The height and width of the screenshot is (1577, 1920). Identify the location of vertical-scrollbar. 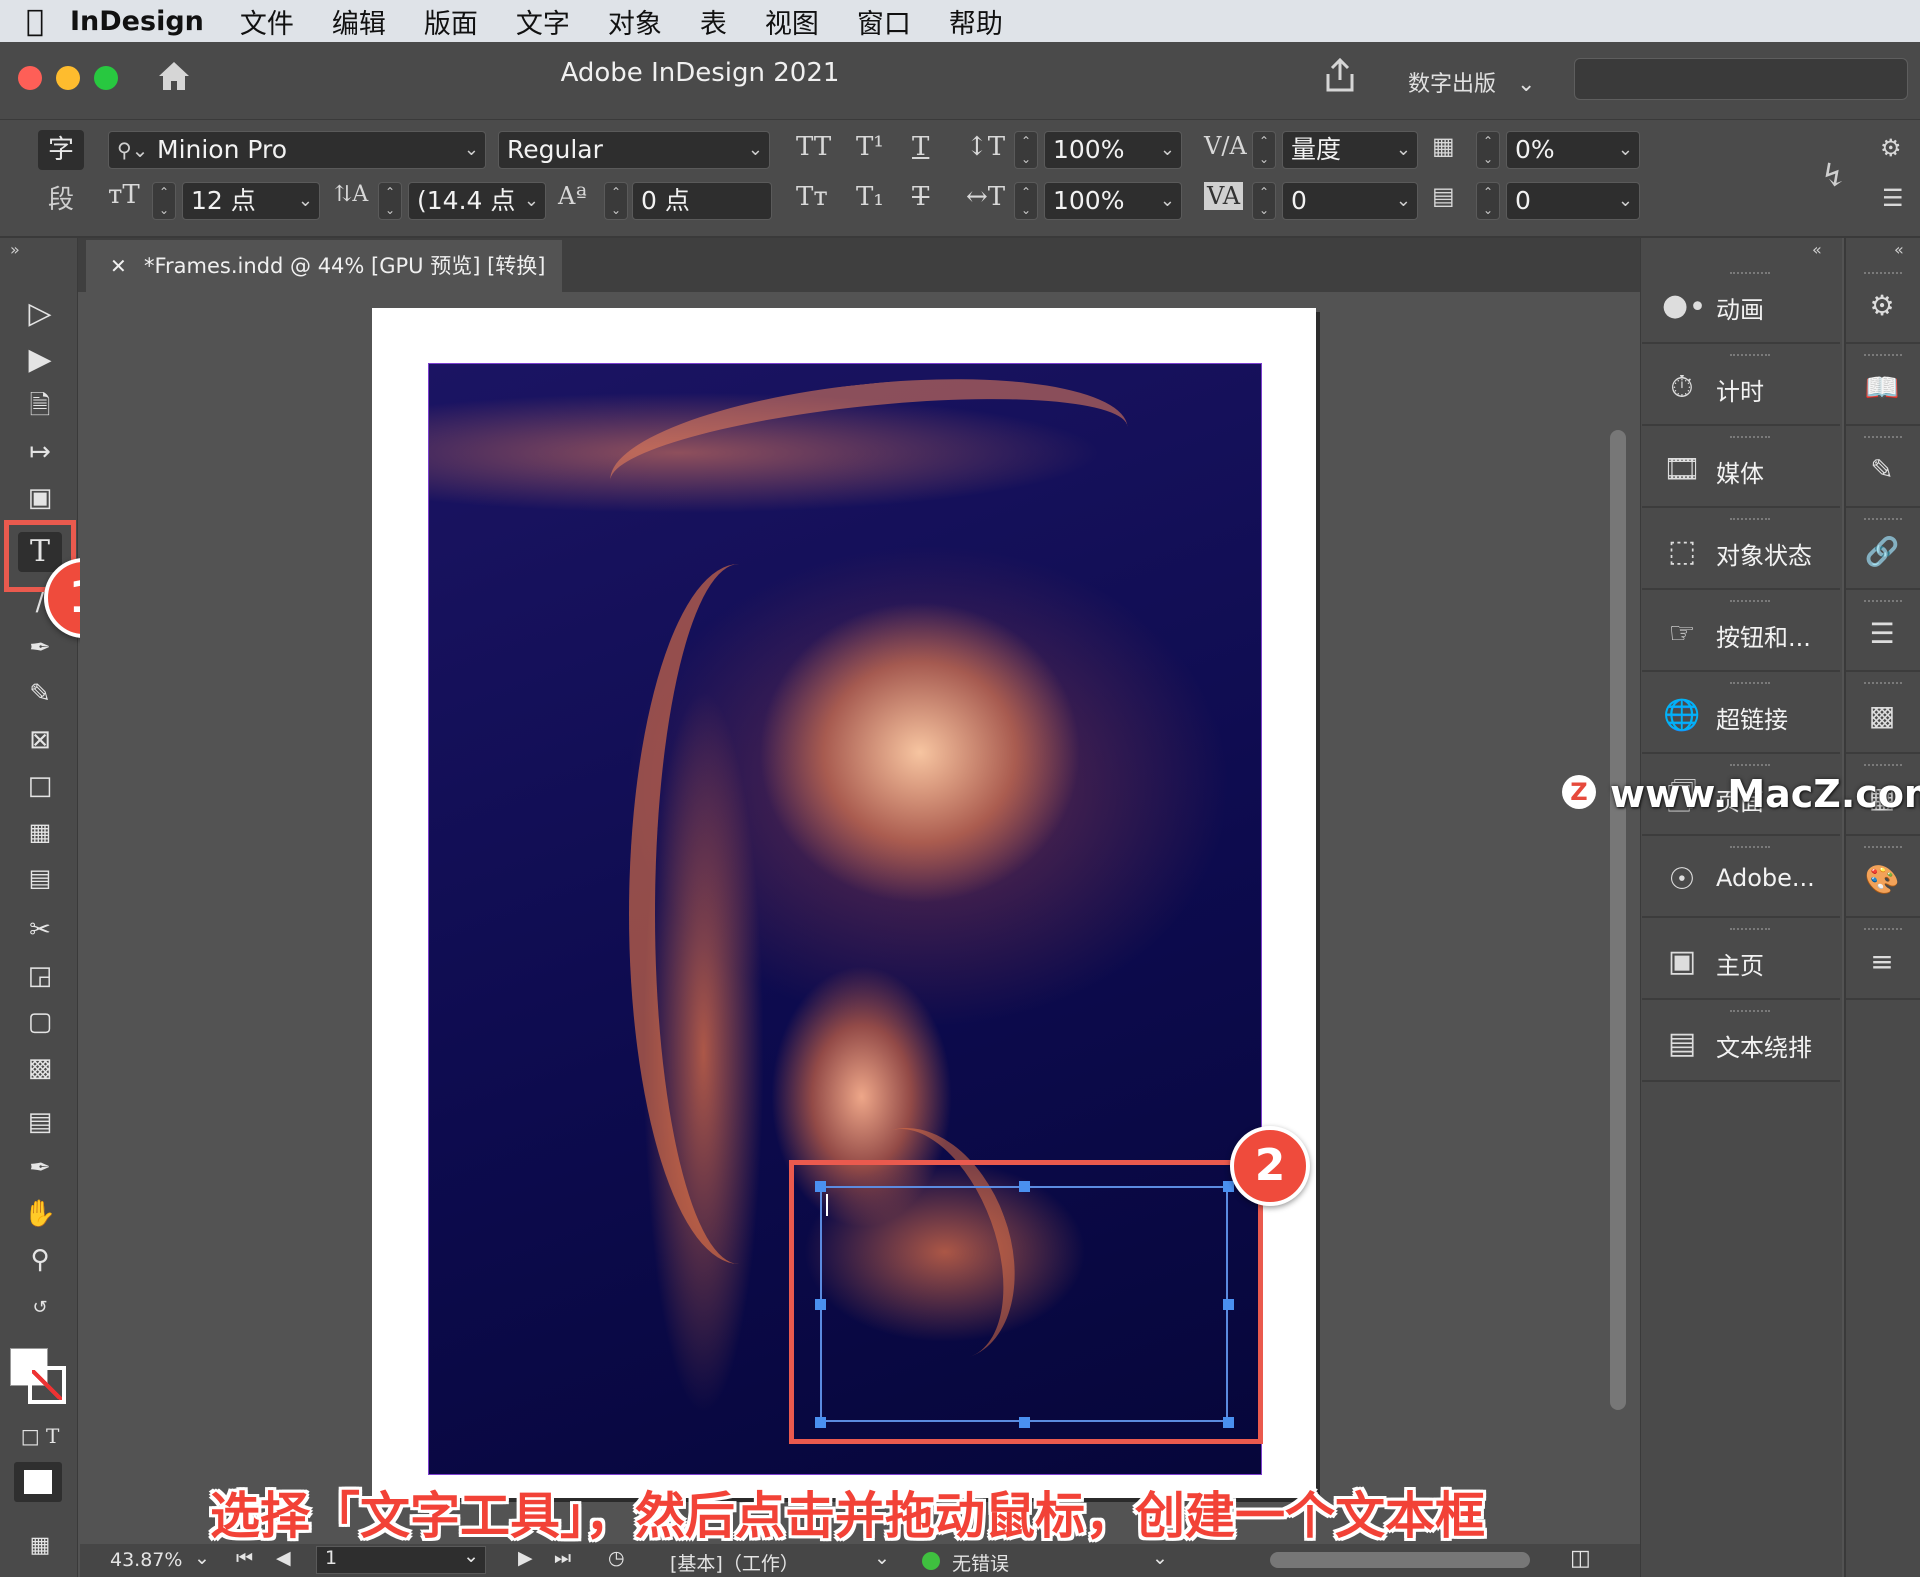
(1618, 920).